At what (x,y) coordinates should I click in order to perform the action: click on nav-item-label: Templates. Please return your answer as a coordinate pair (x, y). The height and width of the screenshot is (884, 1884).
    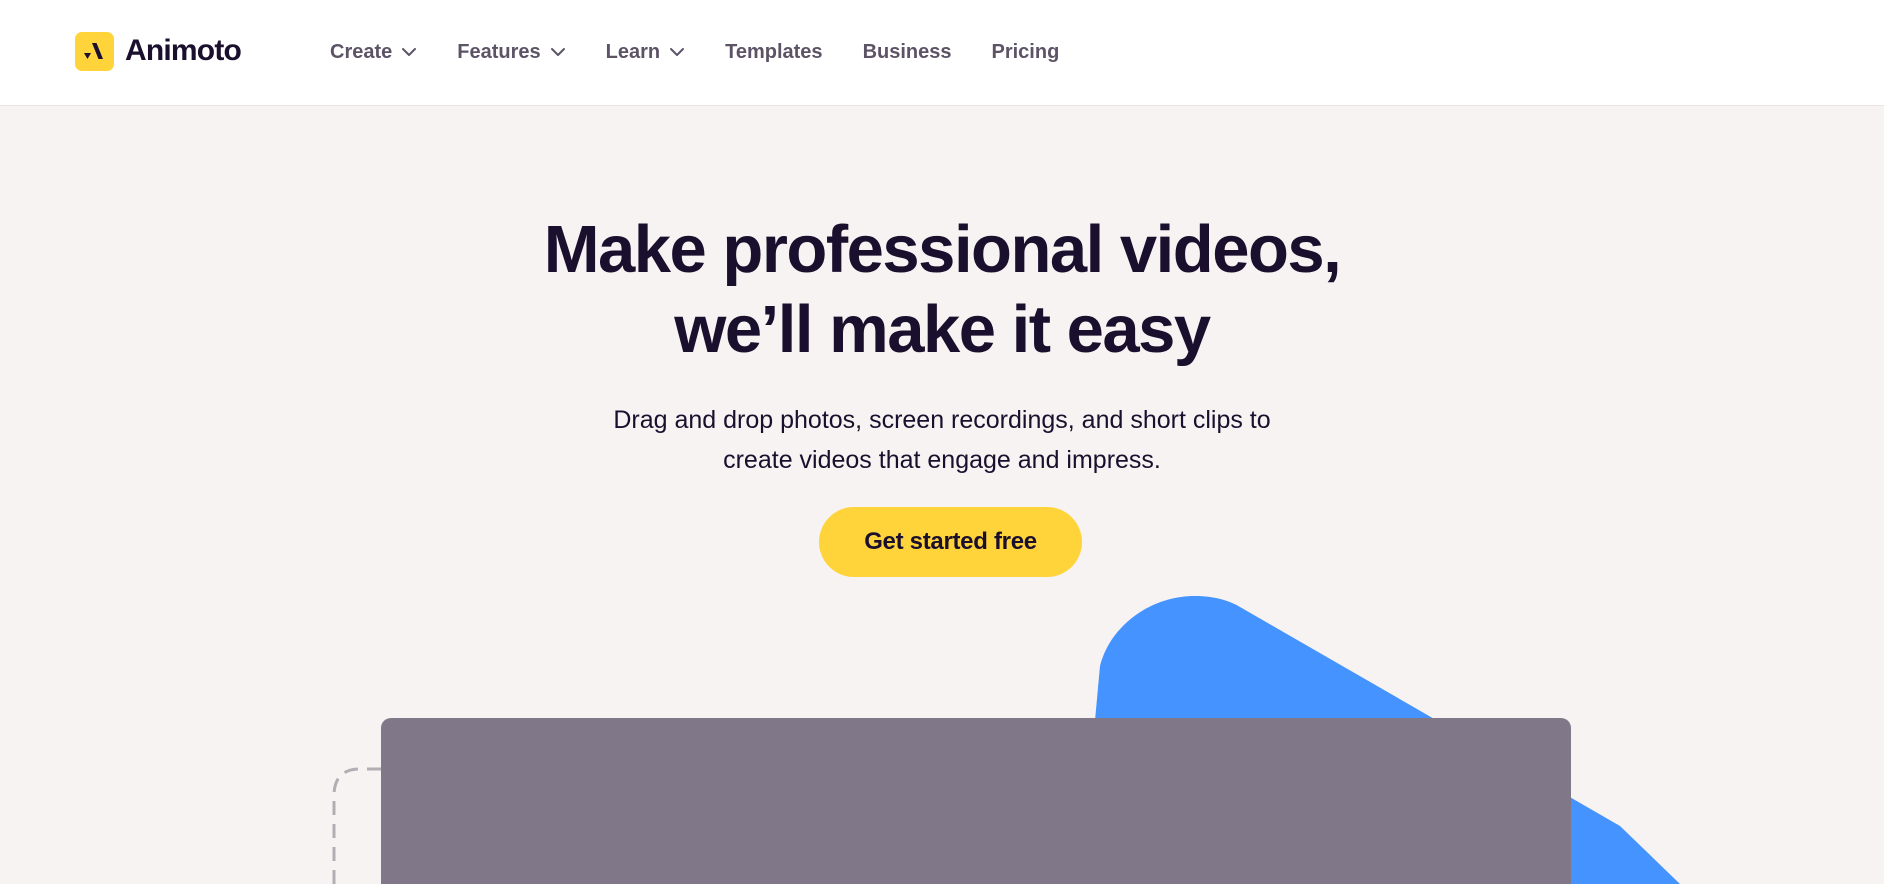
    Looking at the image, I should click on (774, 51).